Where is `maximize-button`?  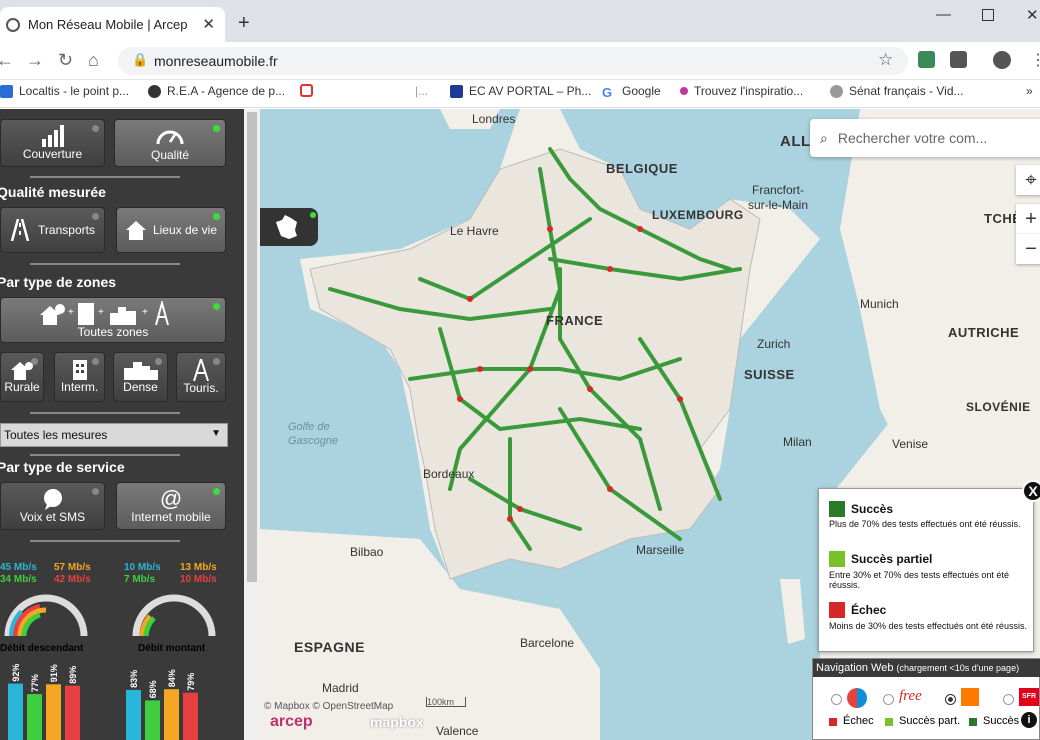 maximize-button is located at coordinates (988, 15).